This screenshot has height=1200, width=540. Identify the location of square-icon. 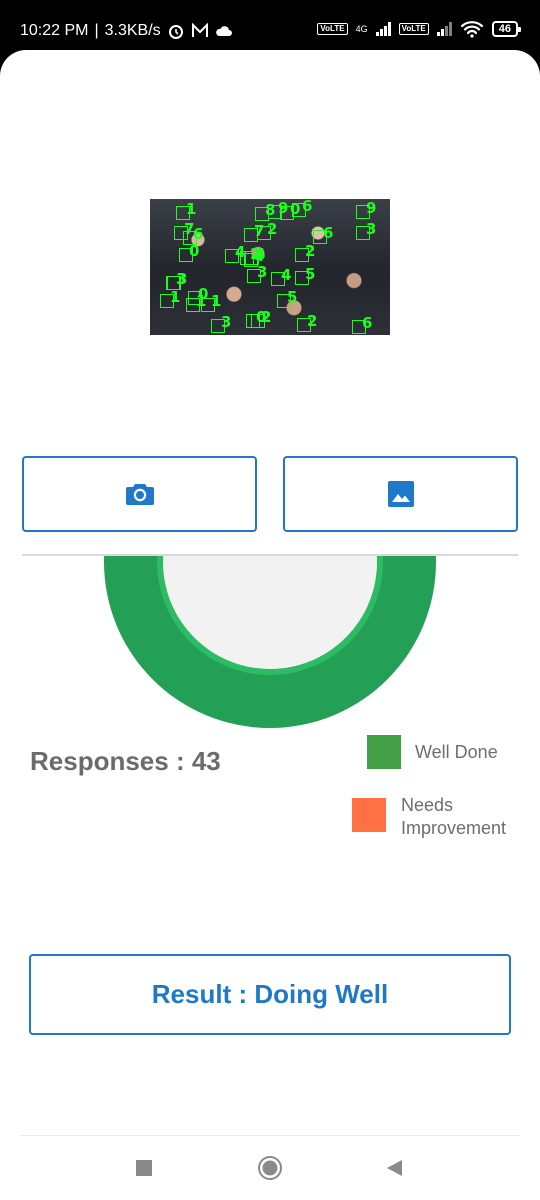
(144, 1168).